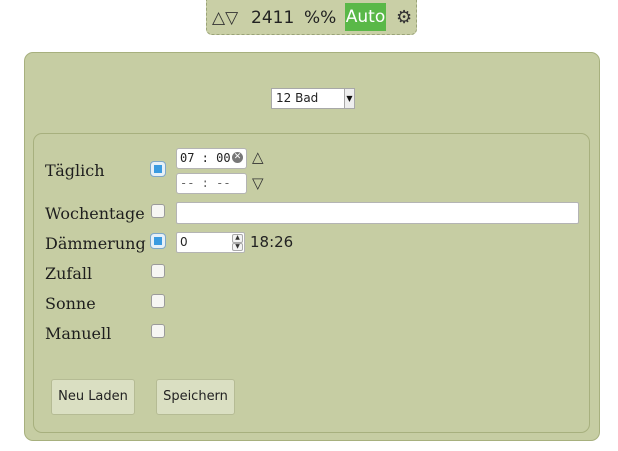 The height and width of the screenshot is (451, 618). Describe the element at coordinates (93, 397) in the screenshot. I see `reload-button: Neu Laden` at that location.